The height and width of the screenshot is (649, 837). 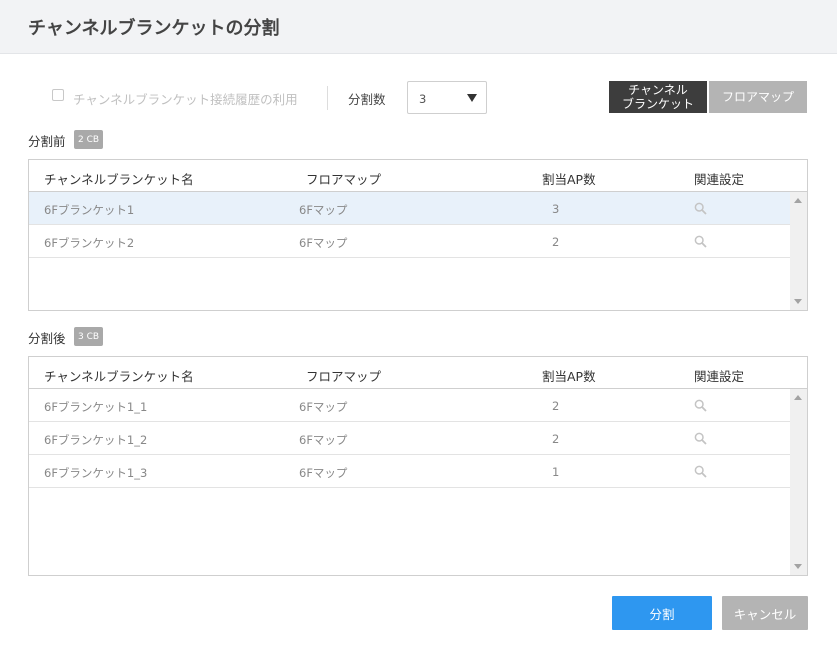 I want to click on table-row: 6Fブランケット1_2 6Fマップ 2, so click(x=418, y=438).